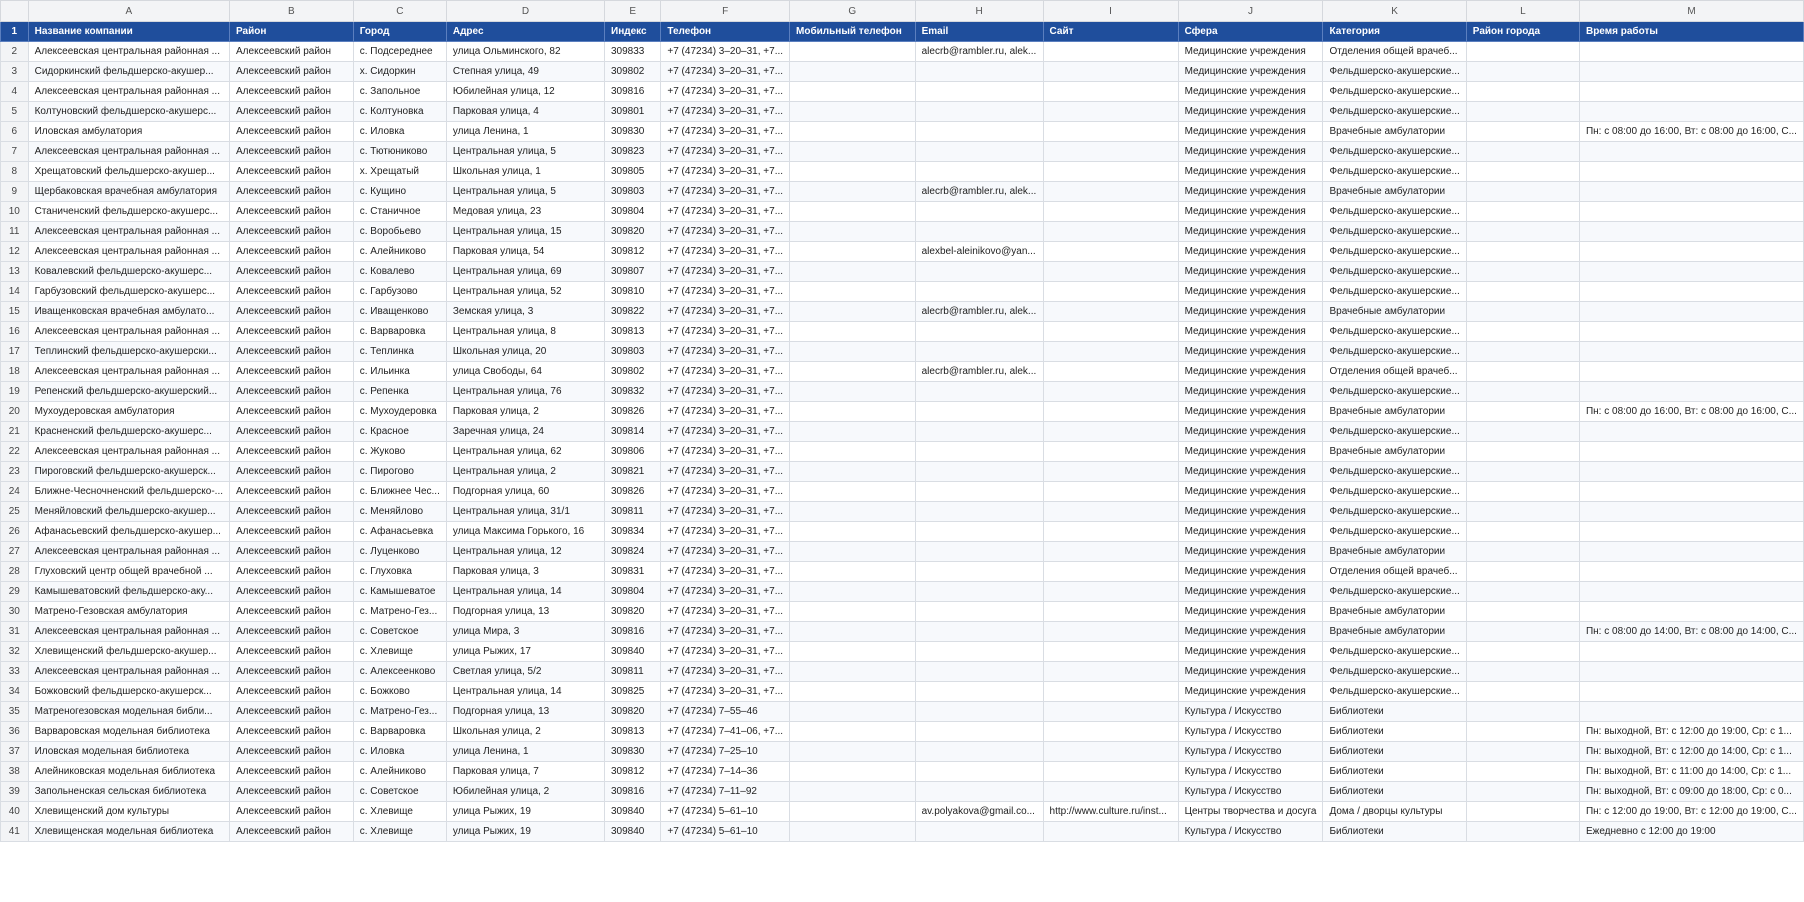  I want to click on row-number: 20, so click(14, 411).